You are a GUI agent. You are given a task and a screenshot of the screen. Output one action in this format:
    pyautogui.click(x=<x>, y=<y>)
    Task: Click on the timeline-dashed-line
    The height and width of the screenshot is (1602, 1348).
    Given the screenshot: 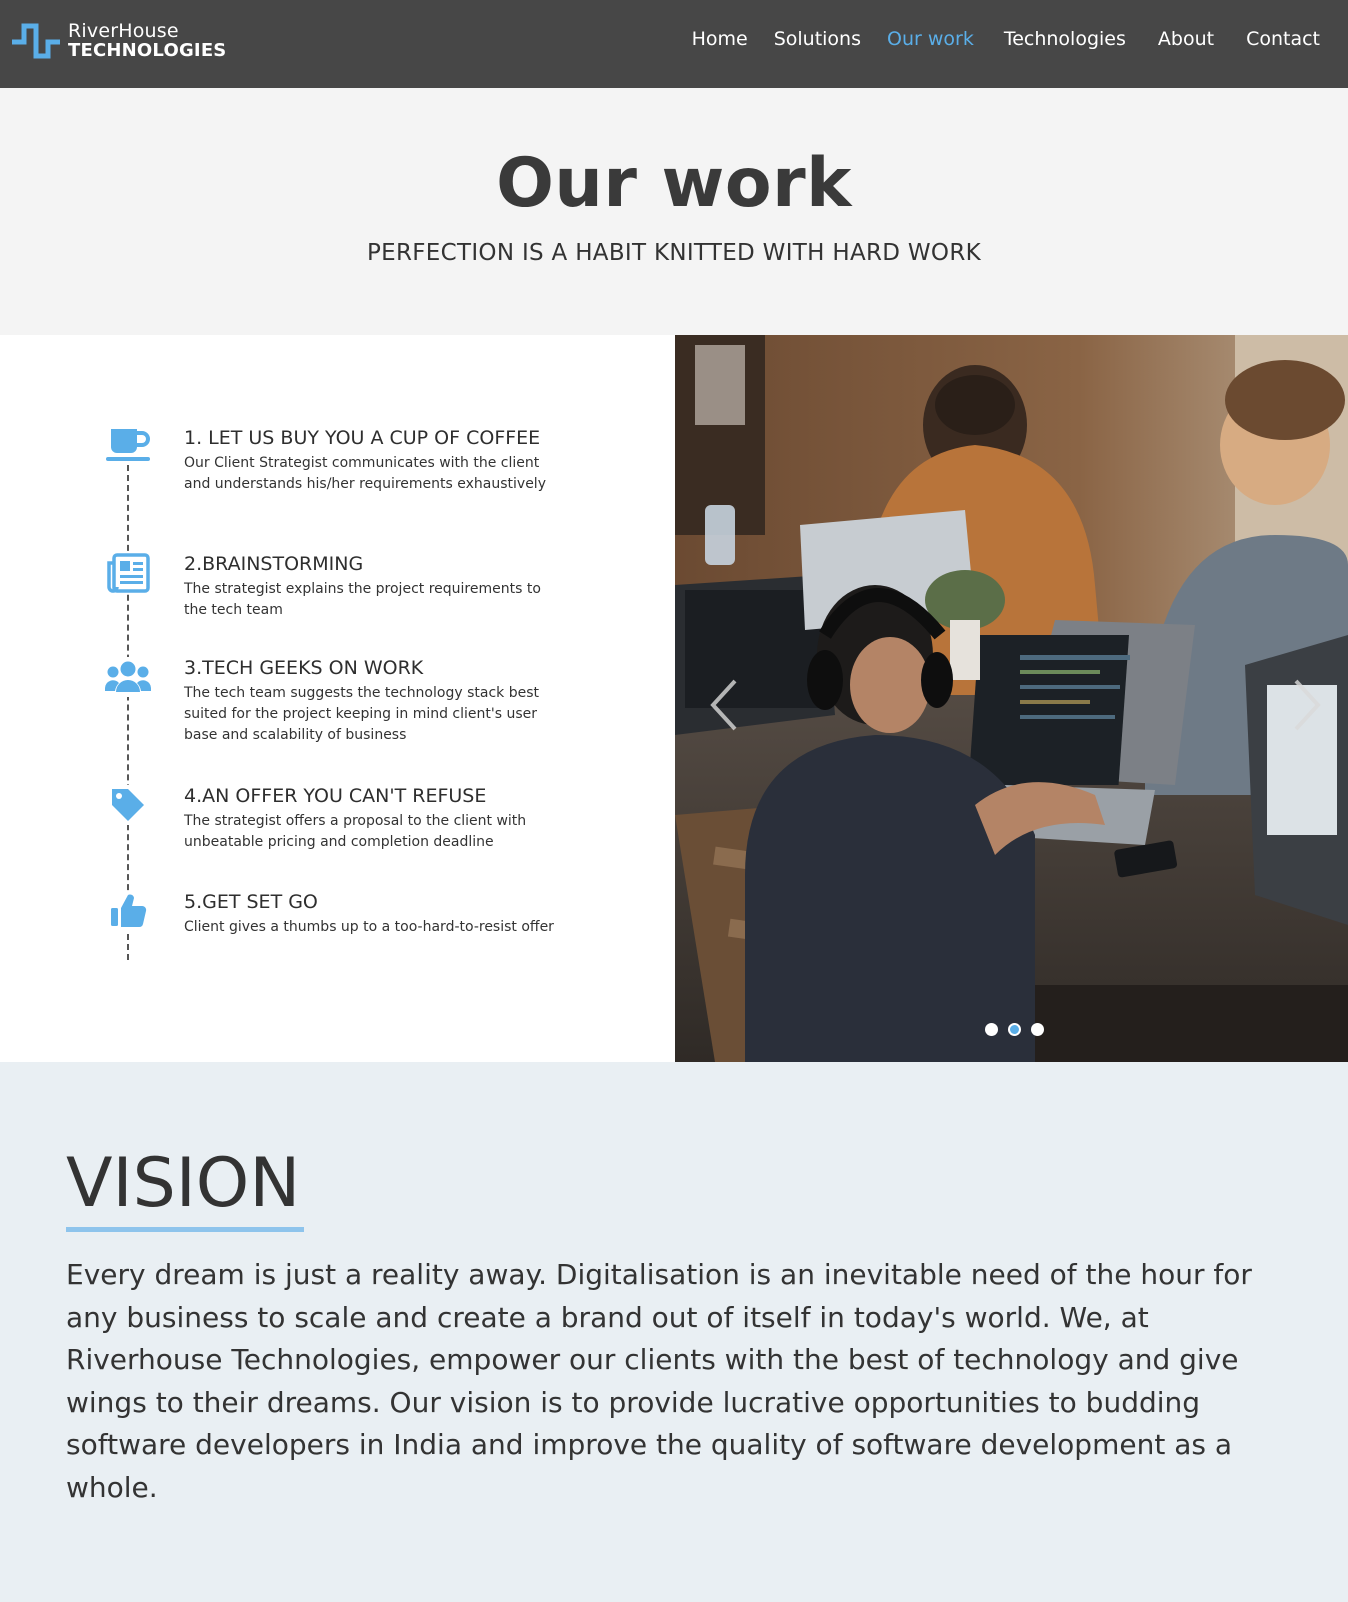 What is the action you would take?
    pyautogui.click(x=128, y=707)
    